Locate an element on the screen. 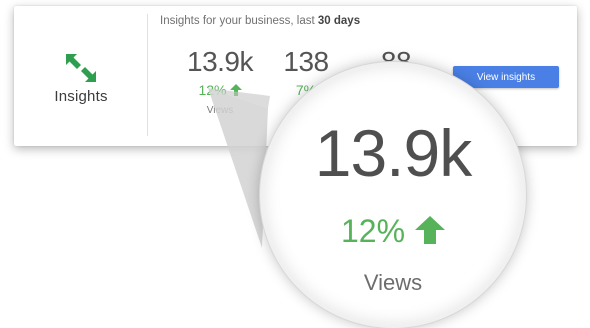 The image size is (590, 328). headline-prefix: Insights for your business, last is located at coordinates (239, 21).